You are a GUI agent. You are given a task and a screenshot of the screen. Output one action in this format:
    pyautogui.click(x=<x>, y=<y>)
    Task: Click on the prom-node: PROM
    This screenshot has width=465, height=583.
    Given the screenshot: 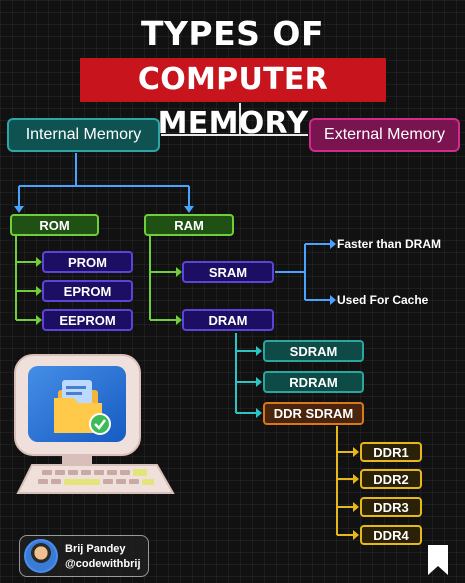 What is the action you would take?
    pyautogui.click(x=87, y=262)
    